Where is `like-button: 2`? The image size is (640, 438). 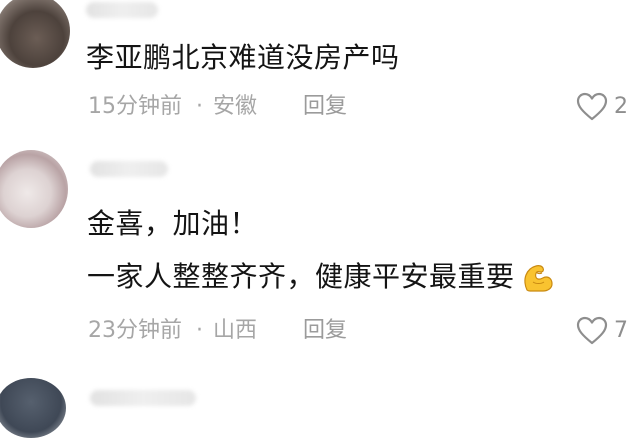 like-button: 2 is located at coordinates (602, 107).